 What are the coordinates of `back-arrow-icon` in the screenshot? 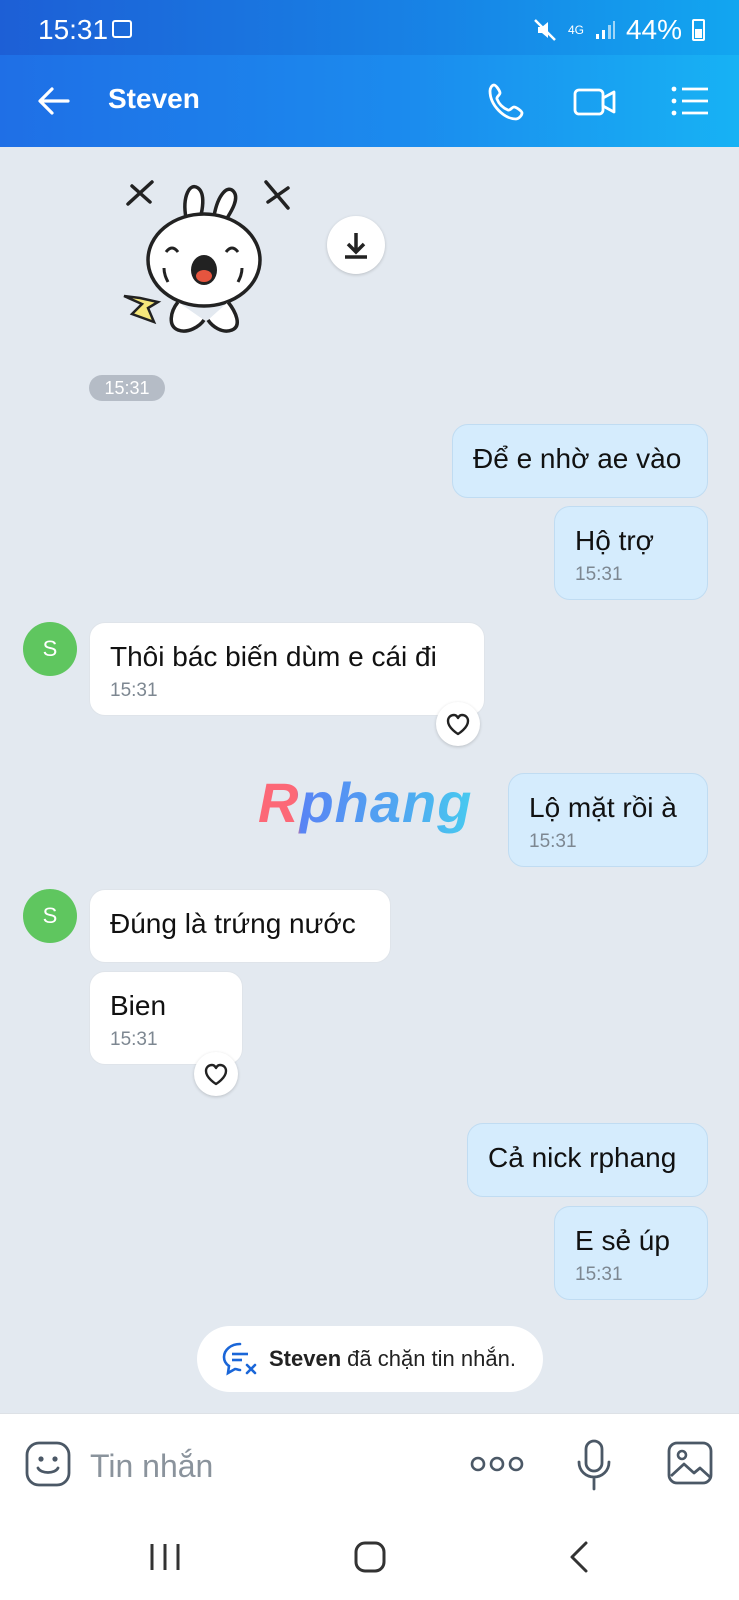 It's located at (54, 101).